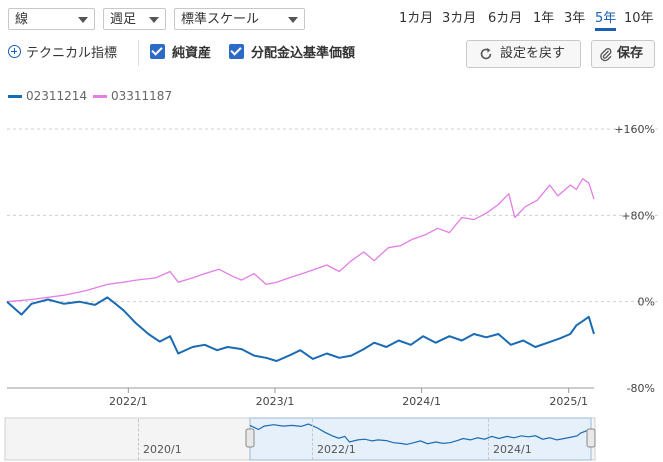  What do you see at coordinates (162, 449) in the screenshot?
I see `navigator-label: 2020/1` at bounding box center [162, 449].